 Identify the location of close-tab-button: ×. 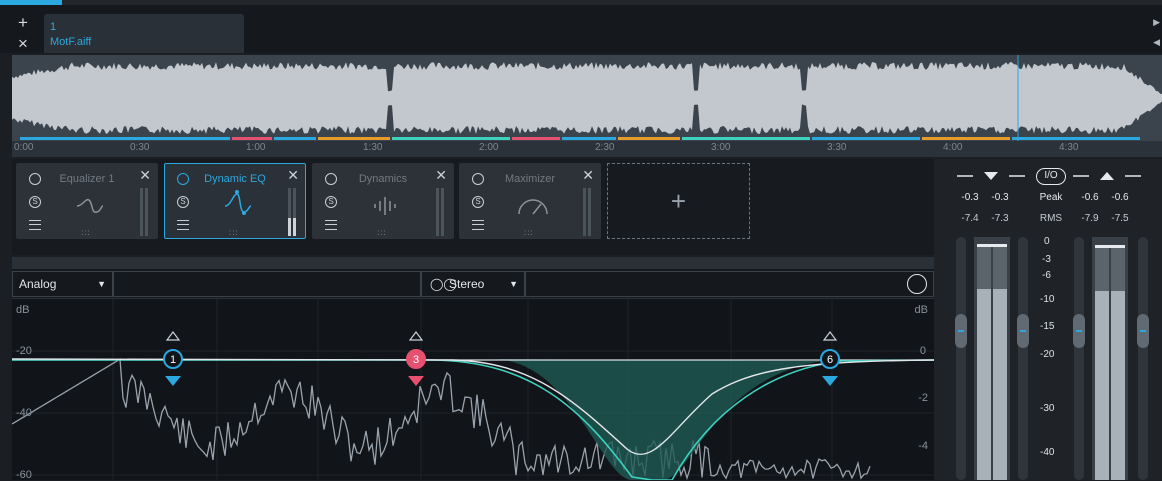
(23, 44).